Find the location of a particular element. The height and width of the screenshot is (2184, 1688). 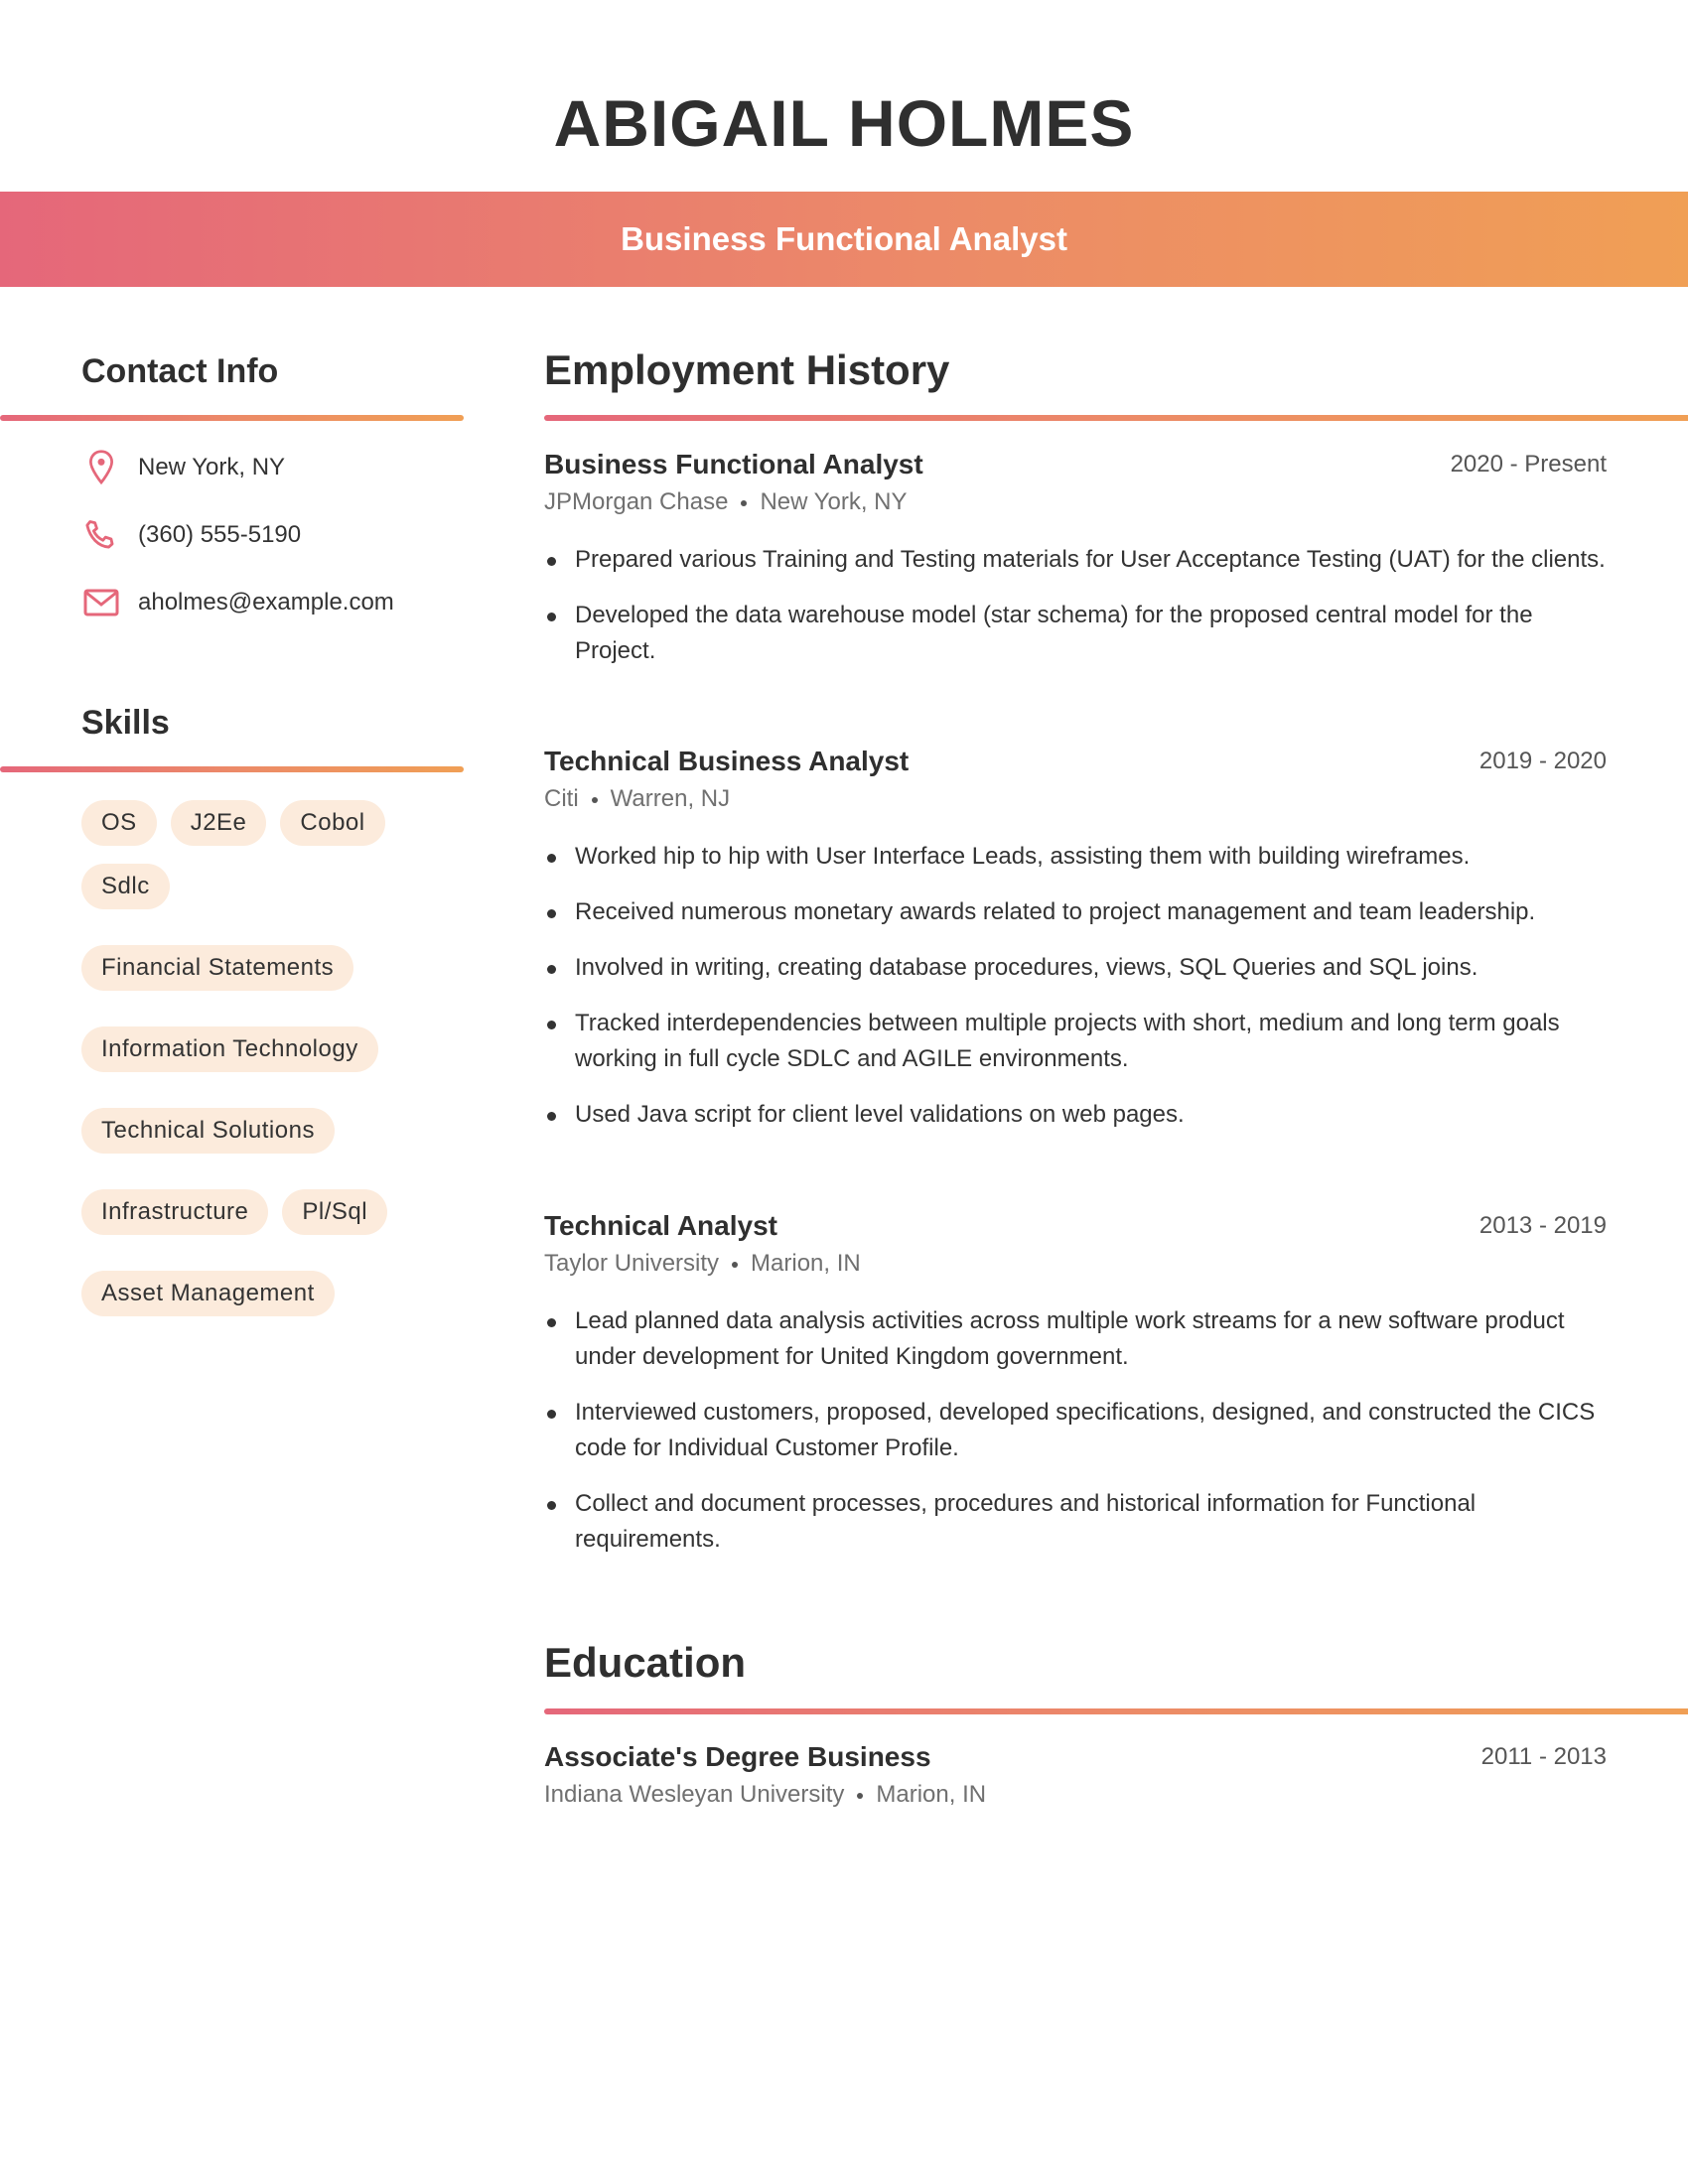

phone-icon is located at coordinates (101, 535).